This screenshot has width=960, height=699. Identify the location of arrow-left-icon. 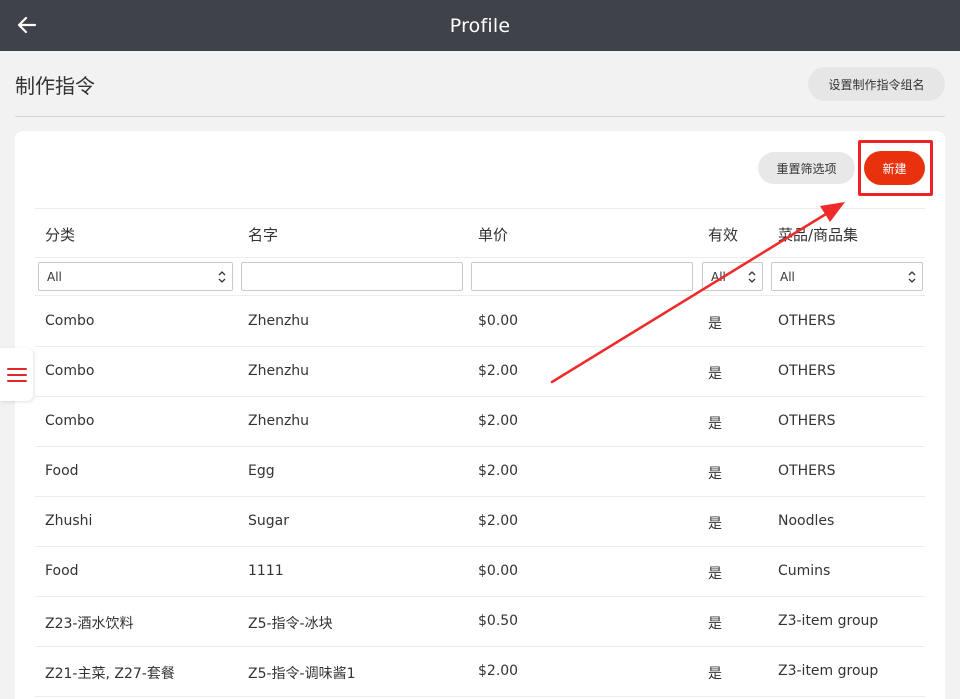
(27, 25).